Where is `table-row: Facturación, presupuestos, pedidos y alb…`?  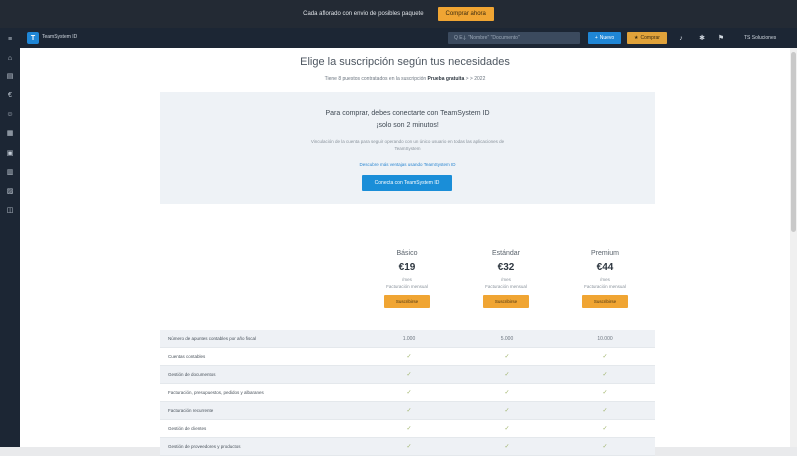
table-row: Facturación, presupuestos, pedidos y alb… is located at coordinates (407, 393).